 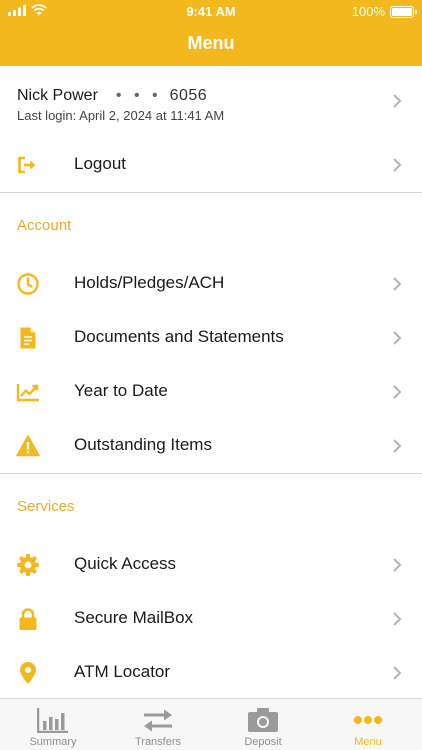 What do you see at coordinates (149, 282) in the screenshot?
I see `menu-item-label: Holds/Pledges/ACH` at bounding box center [149, 282].